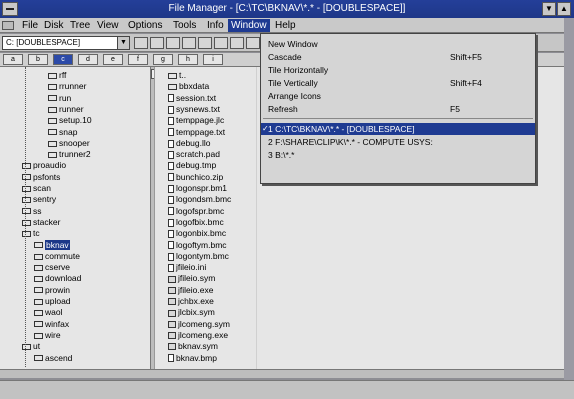 This screenshot has height=399, width=574. Describe the element at coordinates (59, 98) in the screenshot. I see `tree-item: run` at that location.